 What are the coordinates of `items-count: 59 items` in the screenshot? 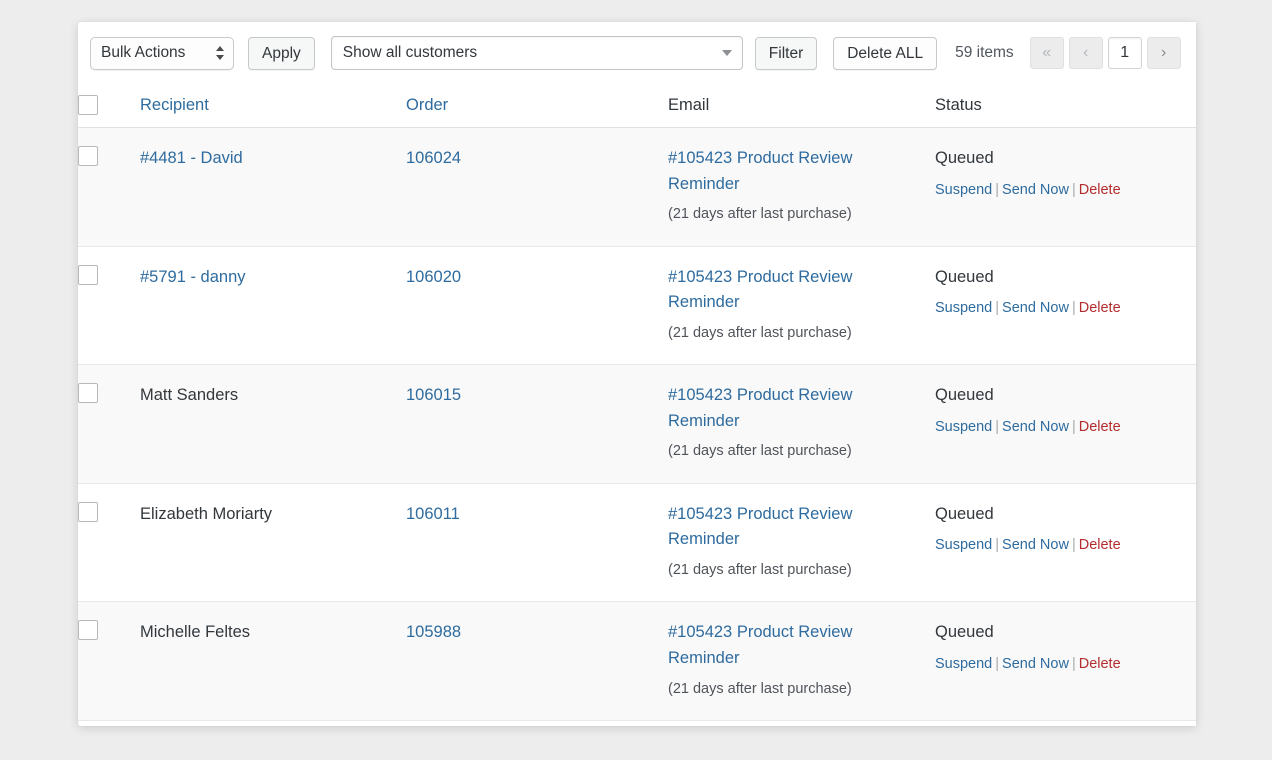 It's located at (984, 52).